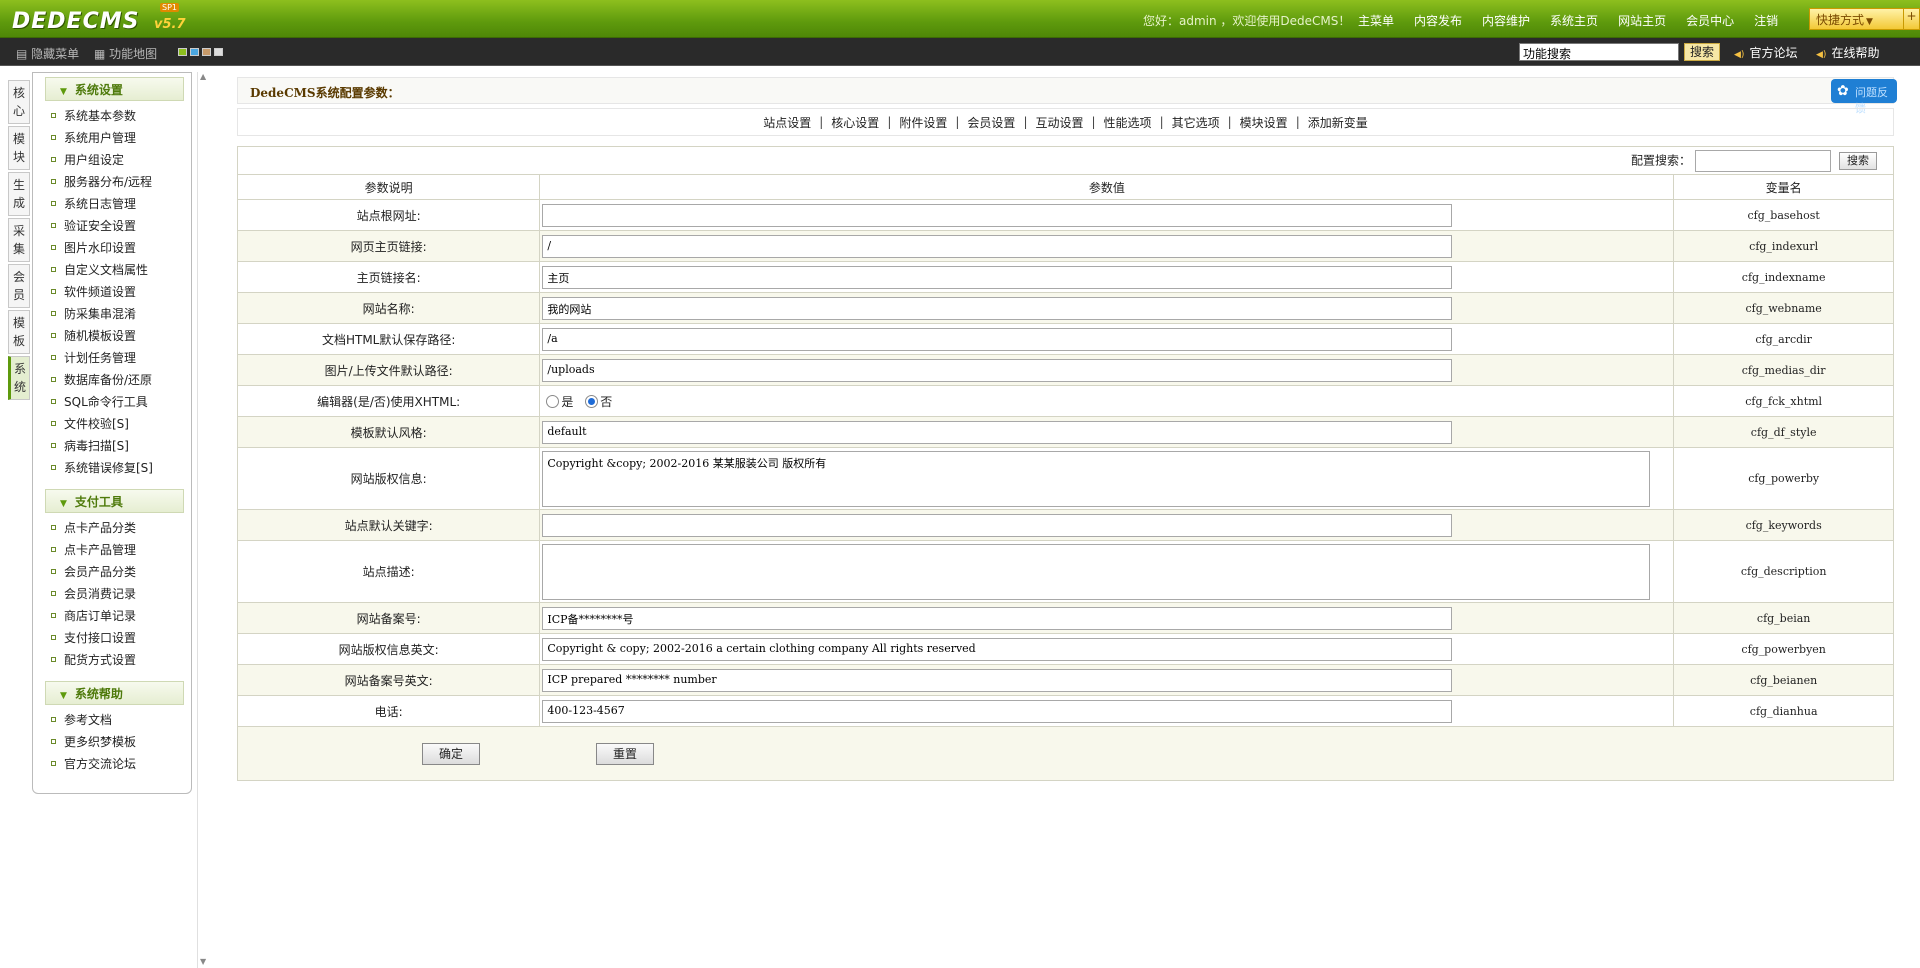 This screenshot has width=1920, height=968. I want to click on menu-icon: ▤, so click(24, 54).